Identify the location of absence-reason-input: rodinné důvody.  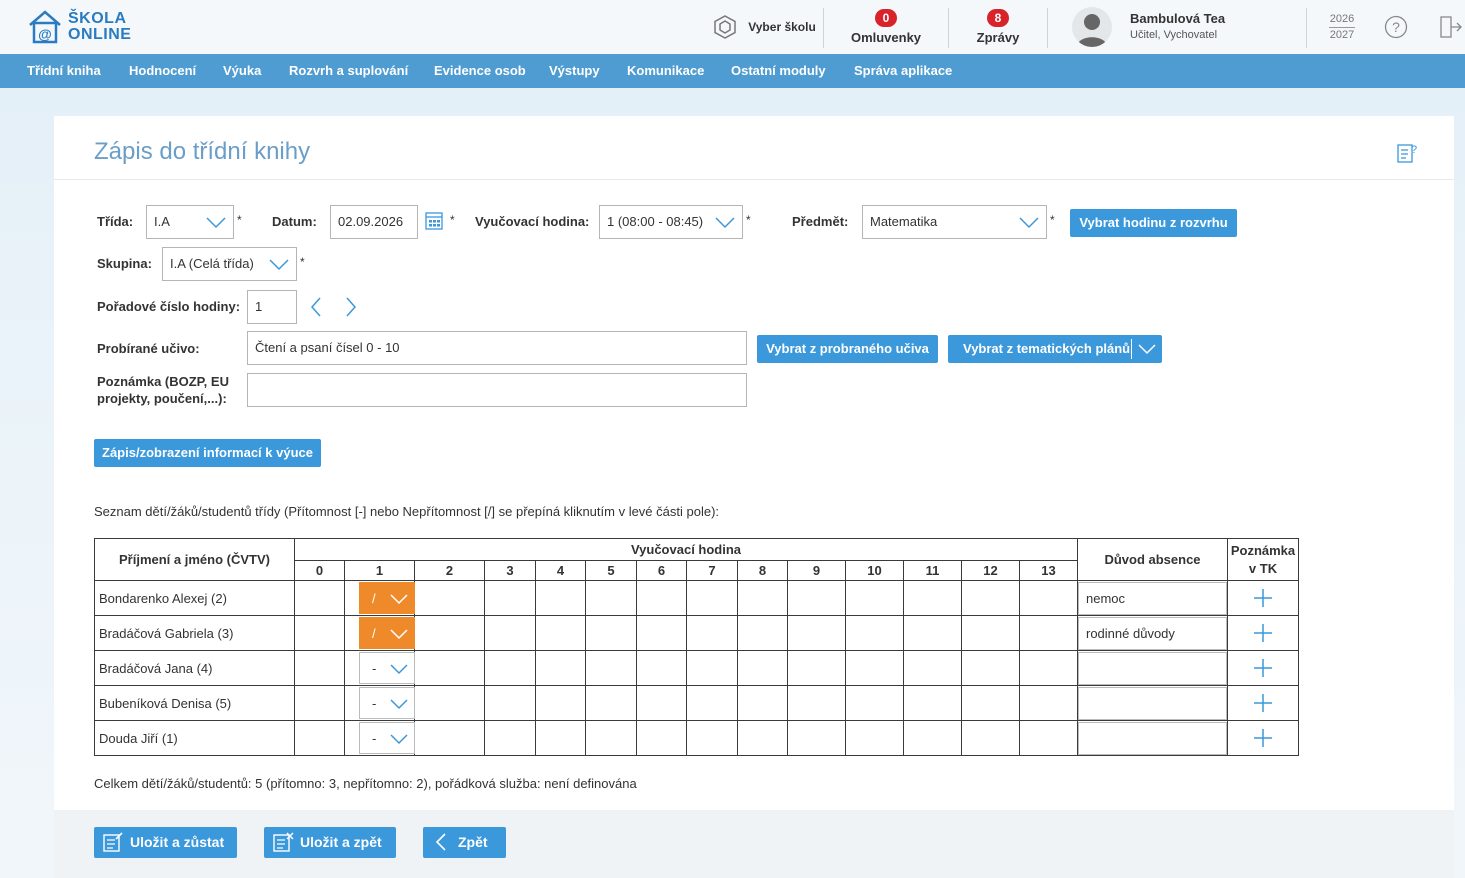
(1152, 633).